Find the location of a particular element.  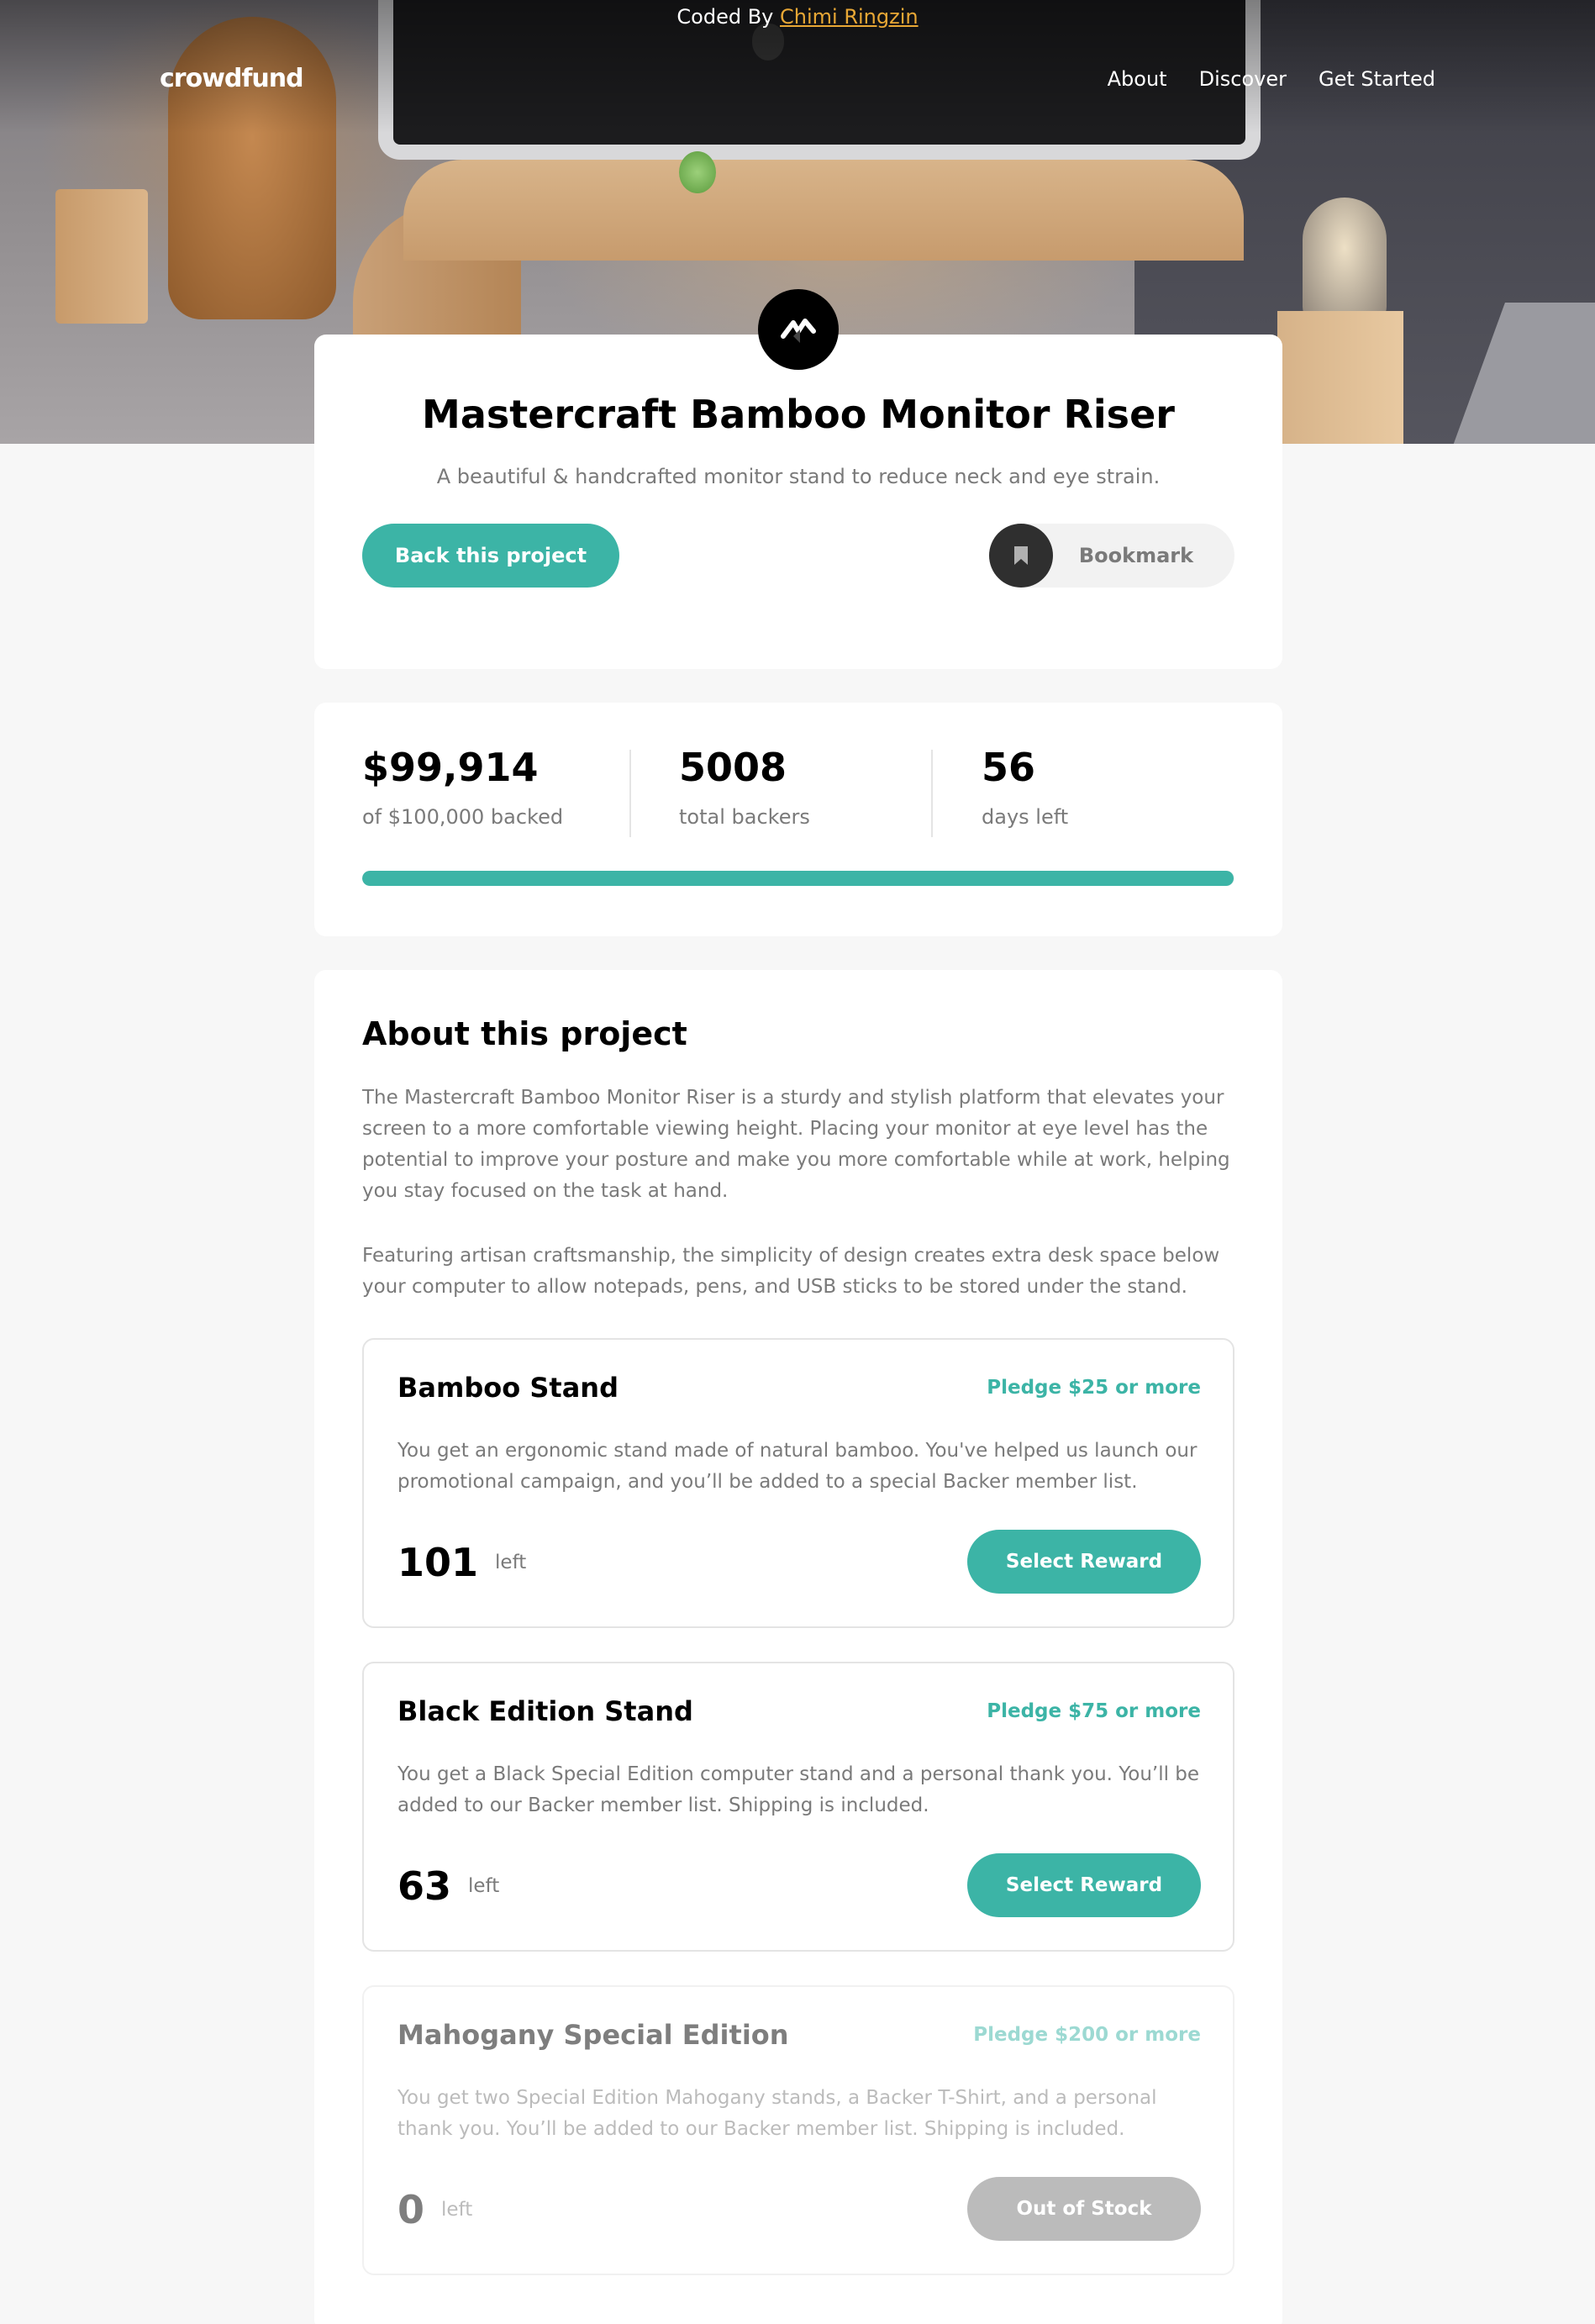

reward-left-count: 101 is located at coordinates (438, 1562).